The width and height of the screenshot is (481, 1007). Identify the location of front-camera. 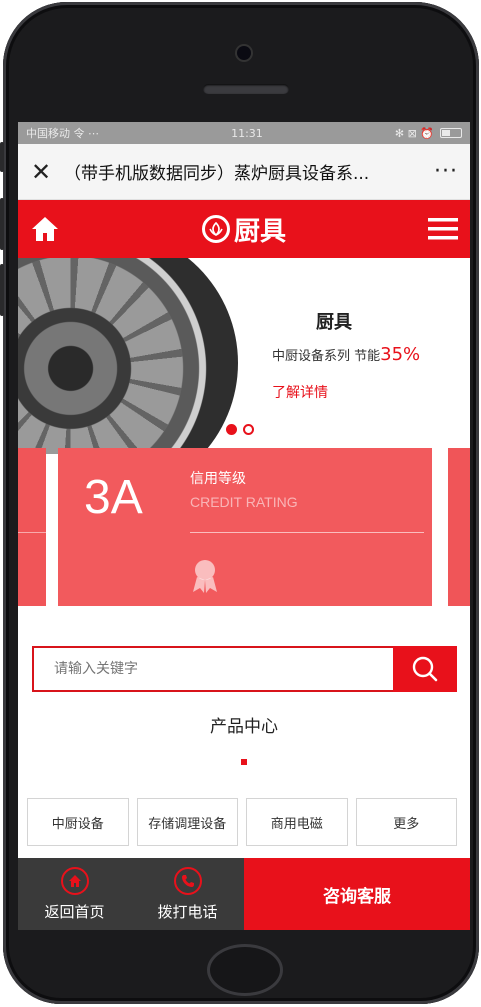
(244, 53).